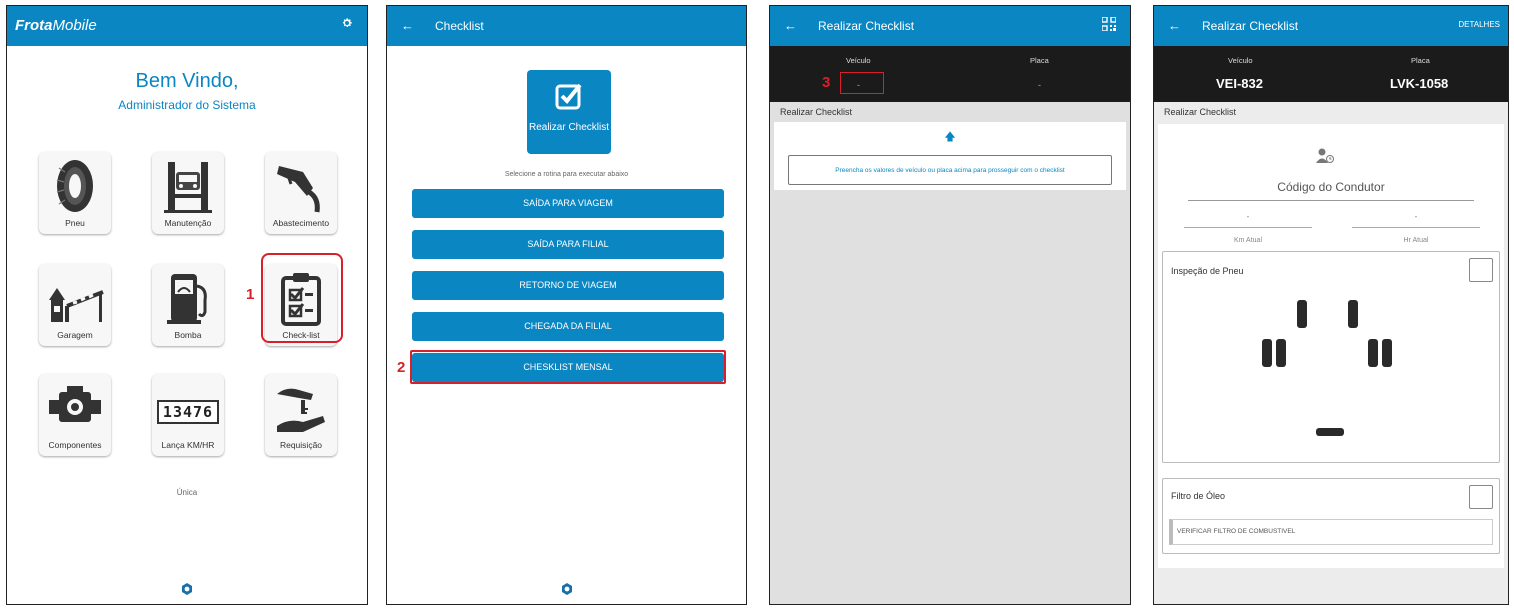  I want to click on app-header: ← Realizar Checklist DETALHES, so click(1331, 26).